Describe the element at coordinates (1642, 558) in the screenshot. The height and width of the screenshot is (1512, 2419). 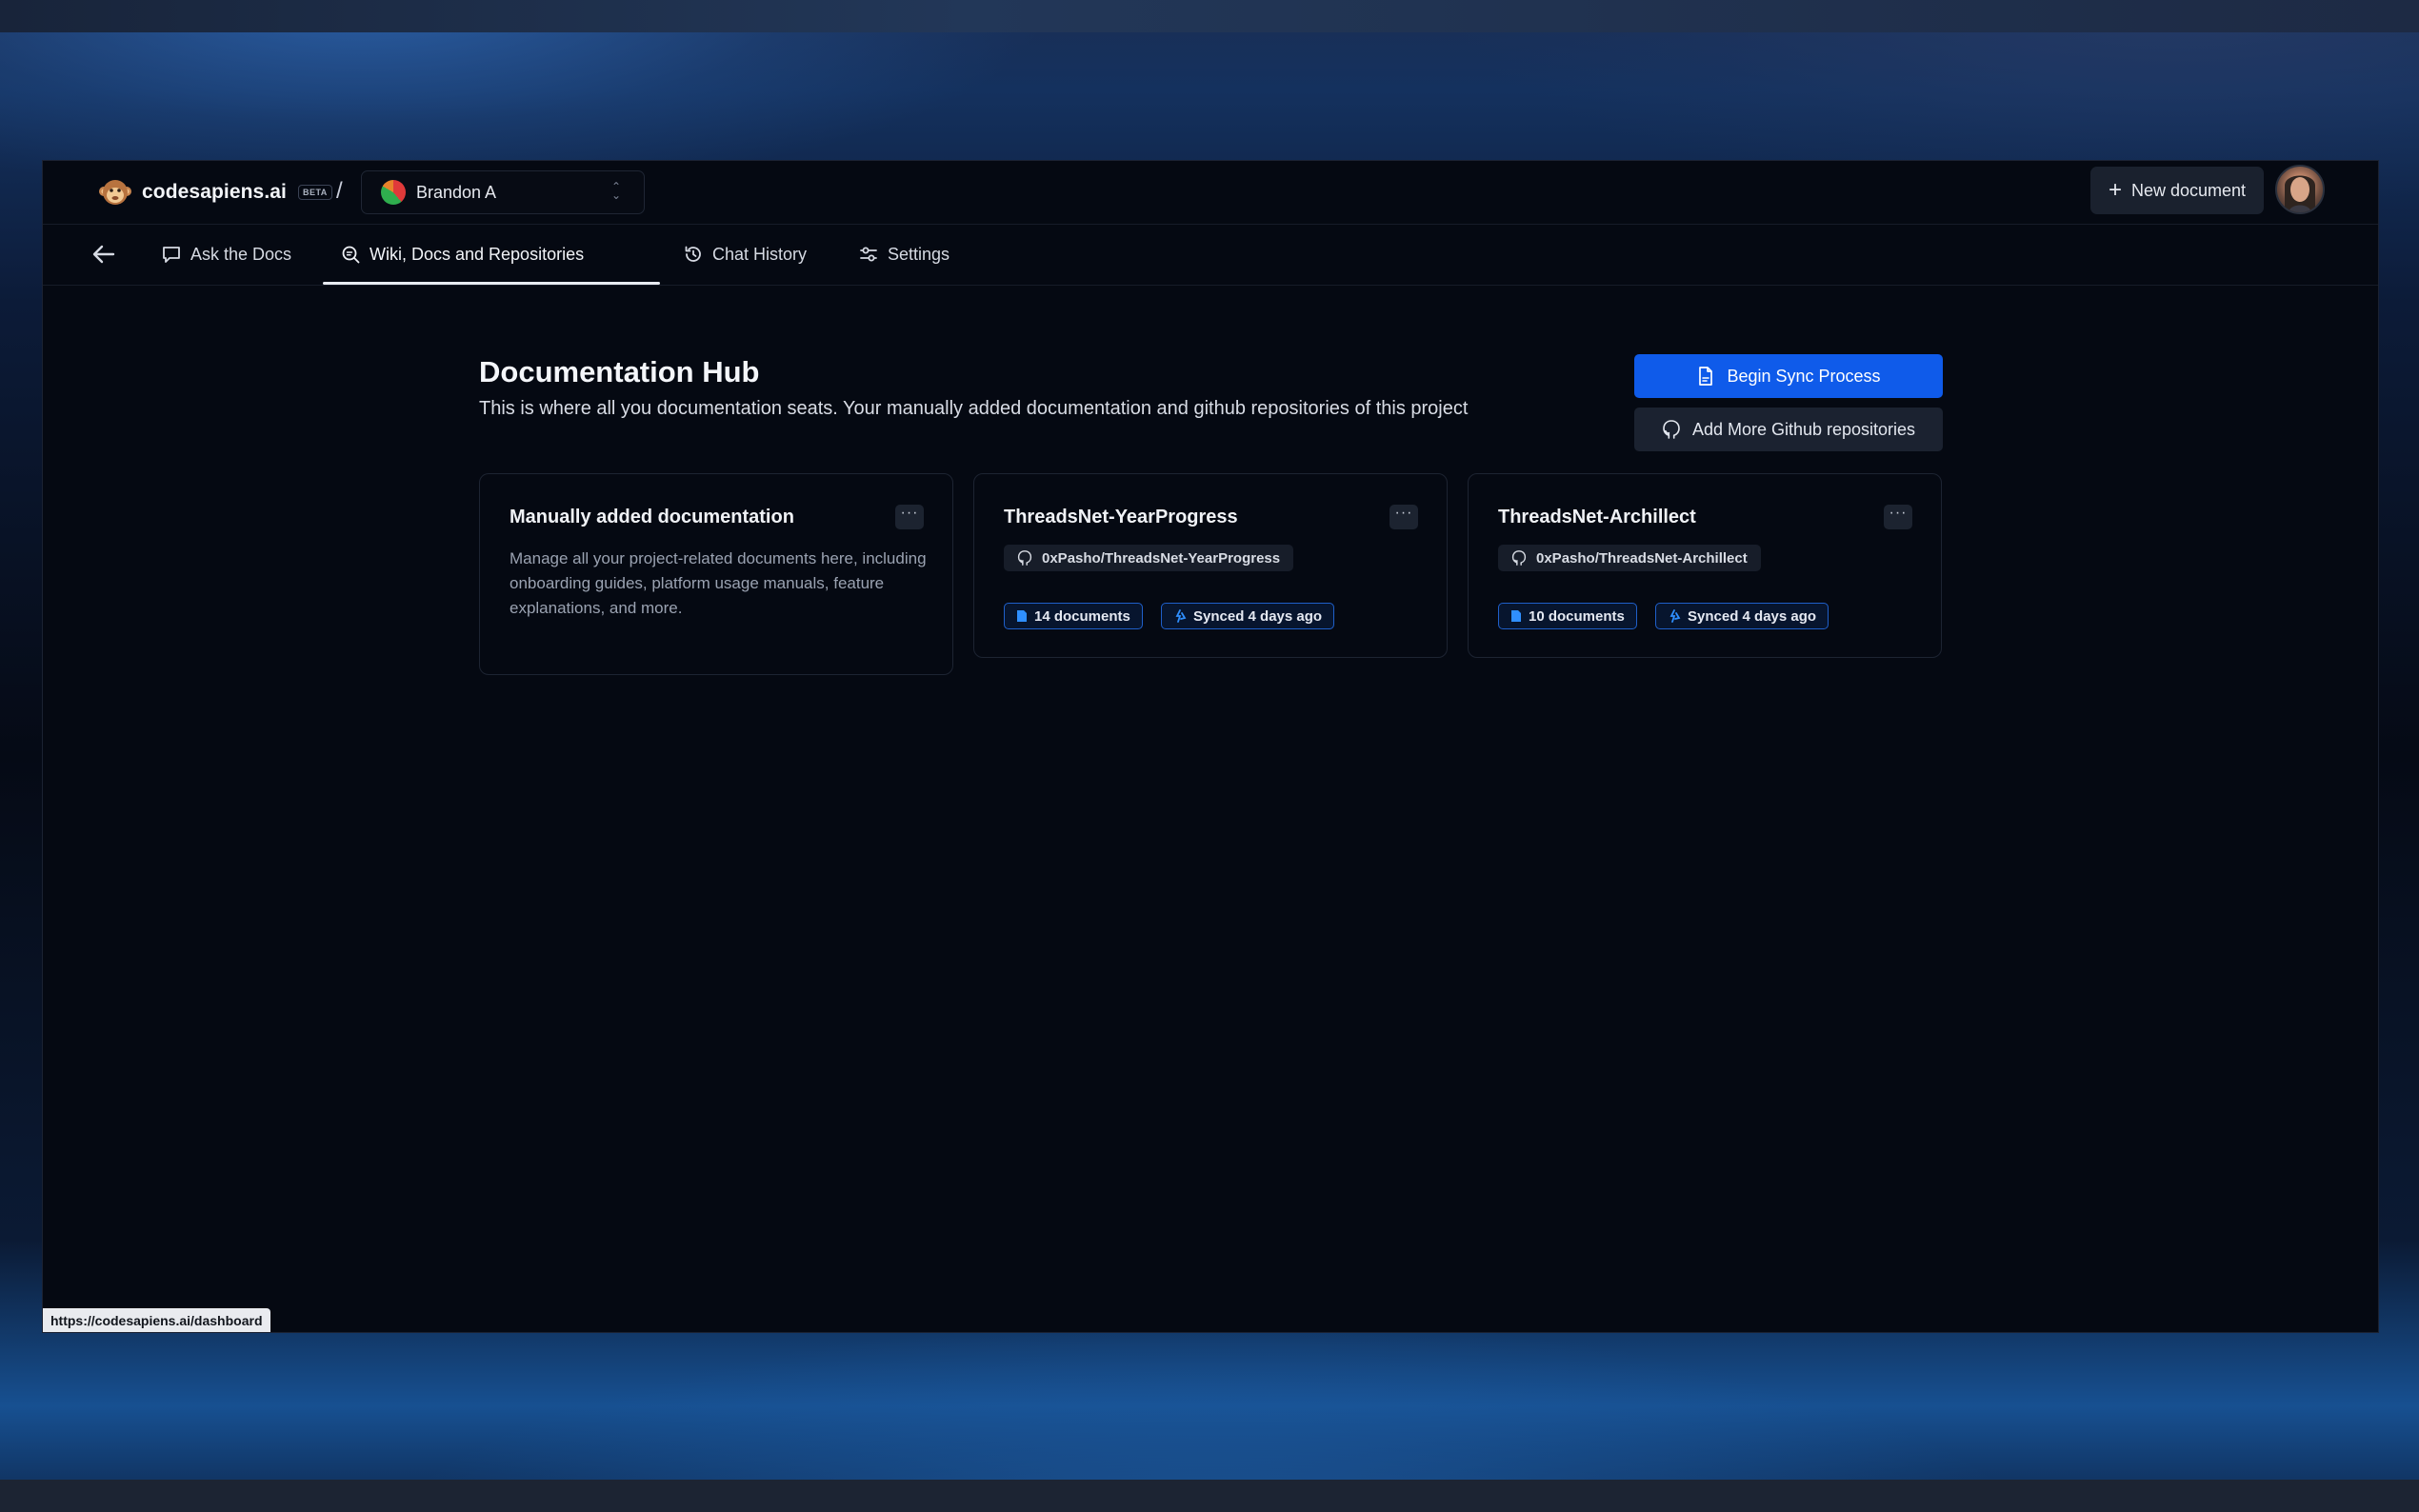
I see `repo-path: 0xPasho/ThreadsNet-Archillect` at that location.